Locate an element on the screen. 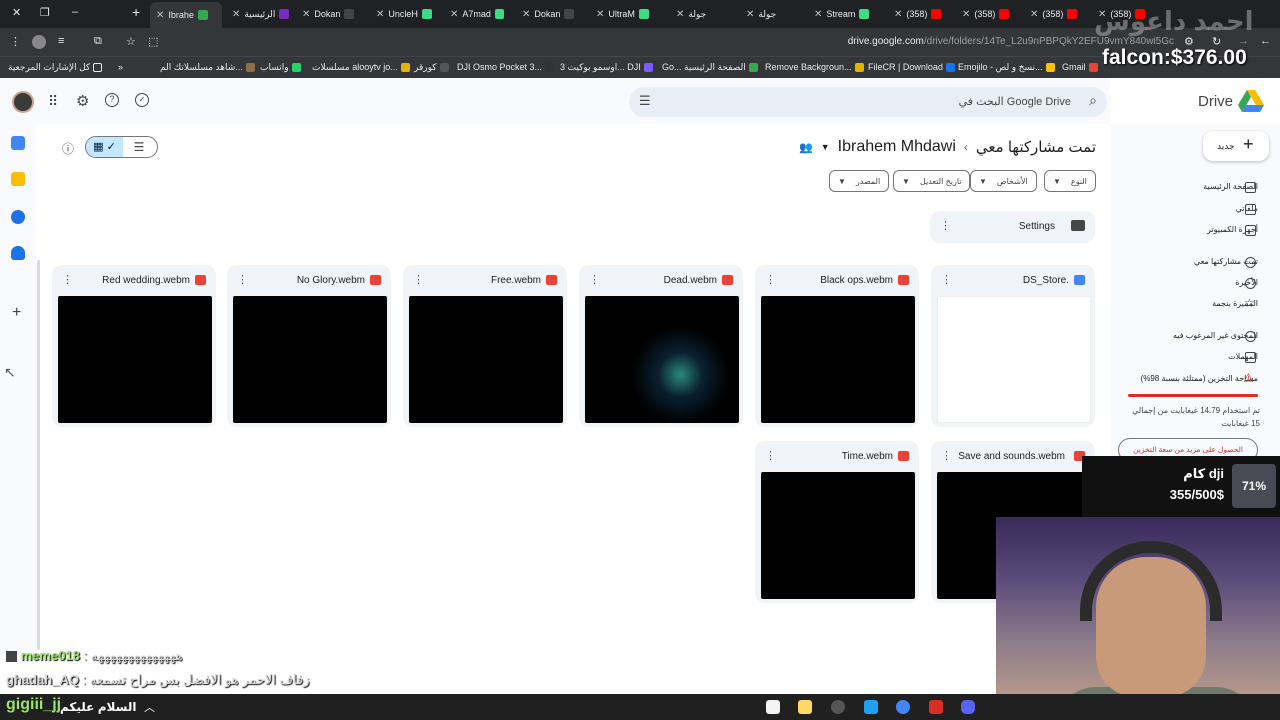 The width and height of the screenshot is (1280, 720). file-card: ⋮ Black ops.webm is located at coordinates (837, 346).